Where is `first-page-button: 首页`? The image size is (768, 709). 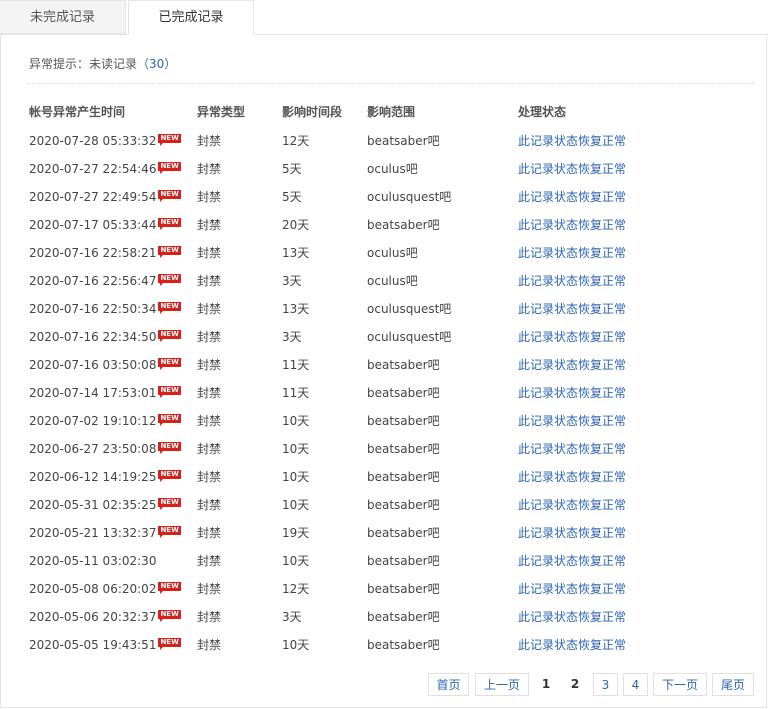
first-page-button: 首页 is located at coordinates (448, 684).